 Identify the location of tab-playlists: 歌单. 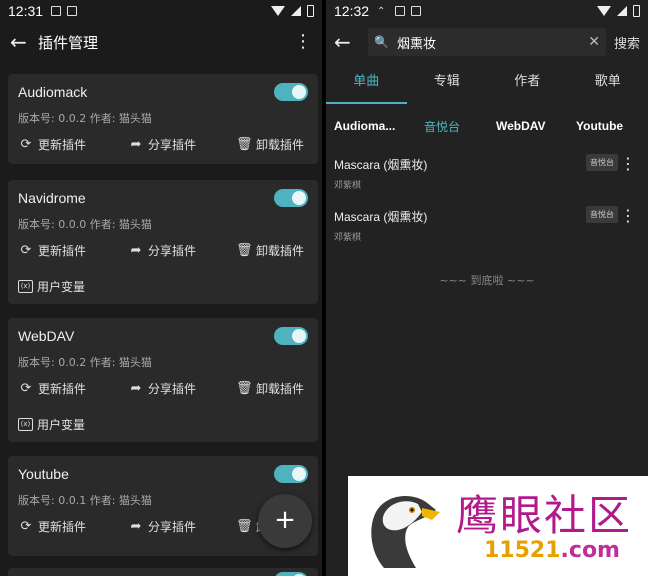
(608, 83).